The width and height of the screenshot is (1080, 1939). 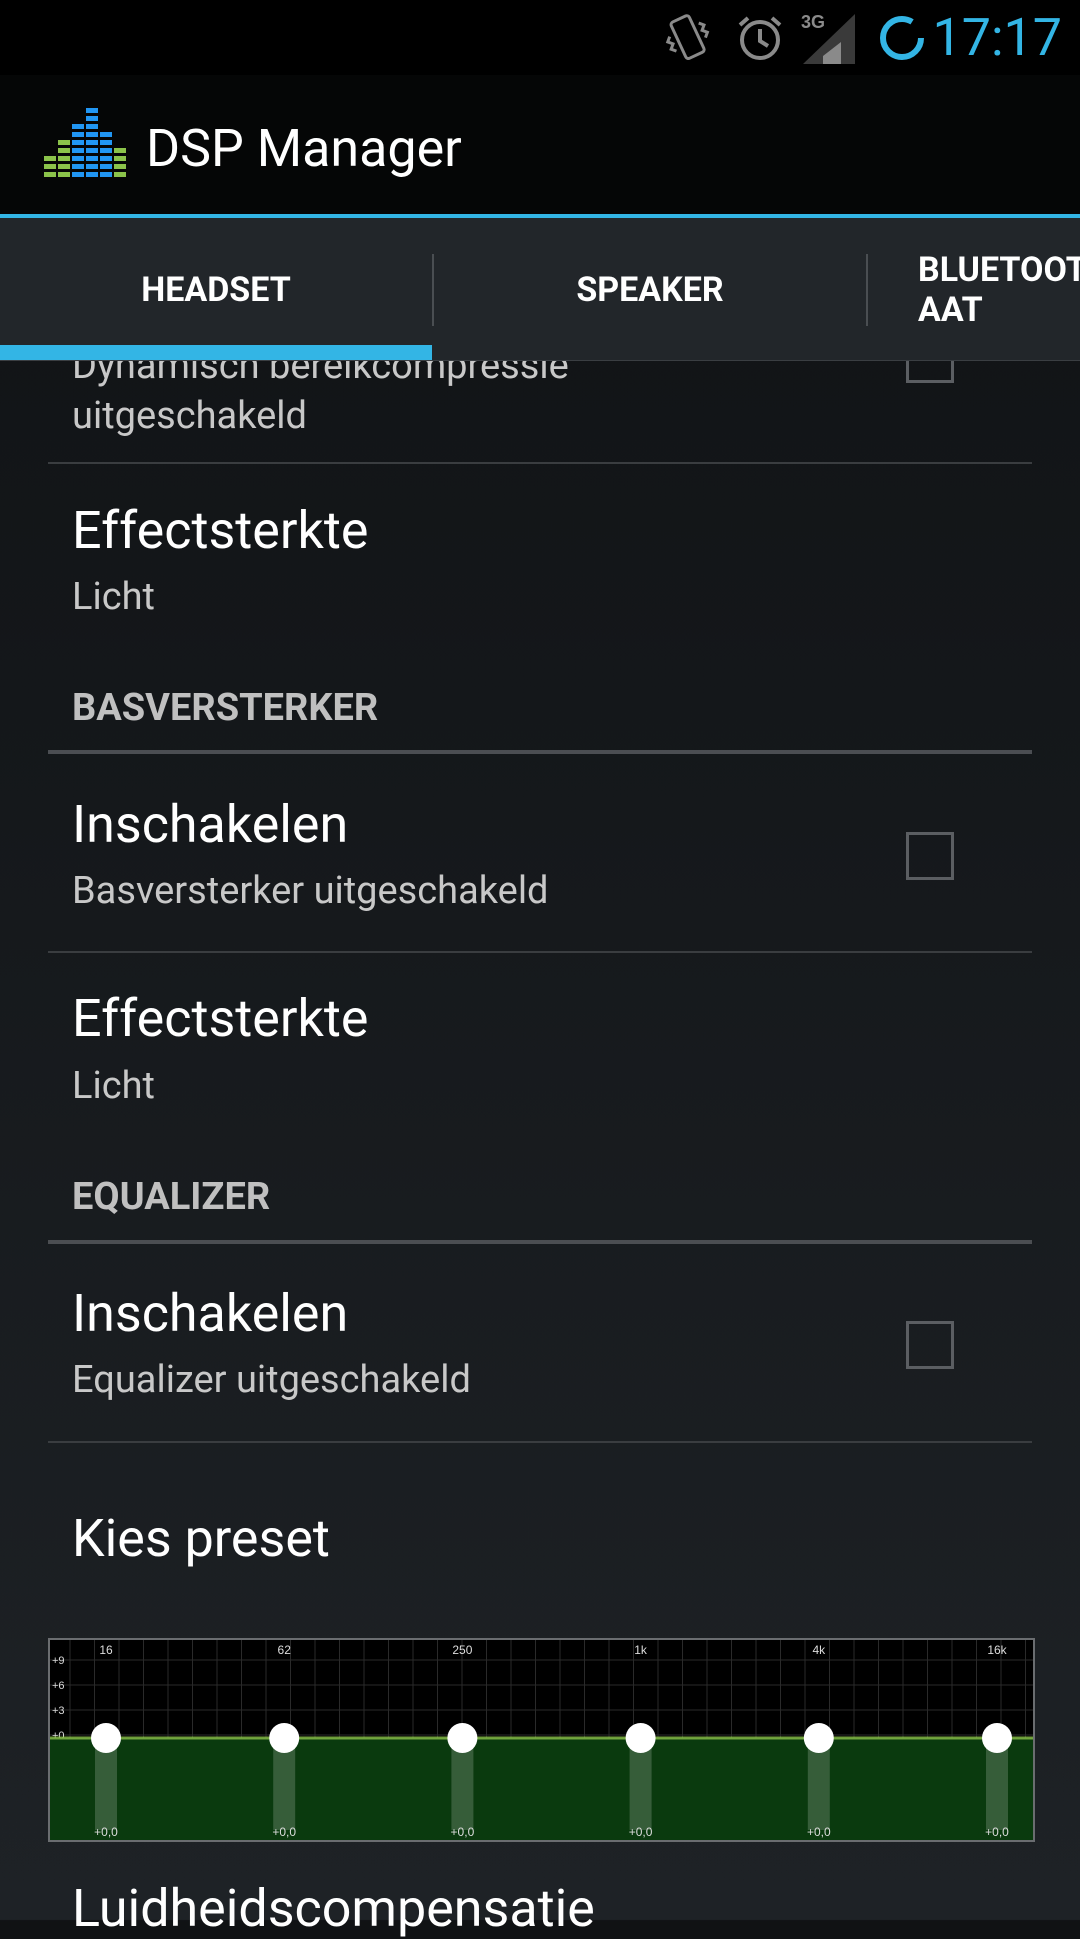 I want to click on band-frequency-label: 1k, so click(x=641, y=1650).